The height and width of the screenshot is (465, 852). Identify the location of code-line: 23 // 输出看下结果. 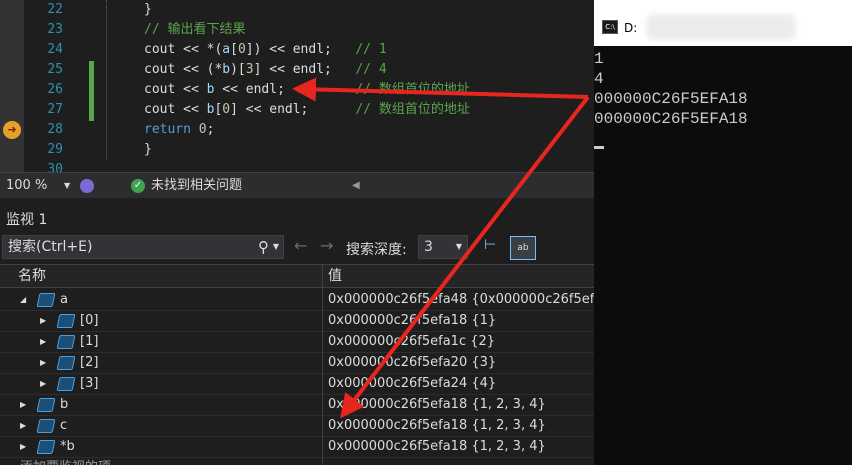
(297, 30).